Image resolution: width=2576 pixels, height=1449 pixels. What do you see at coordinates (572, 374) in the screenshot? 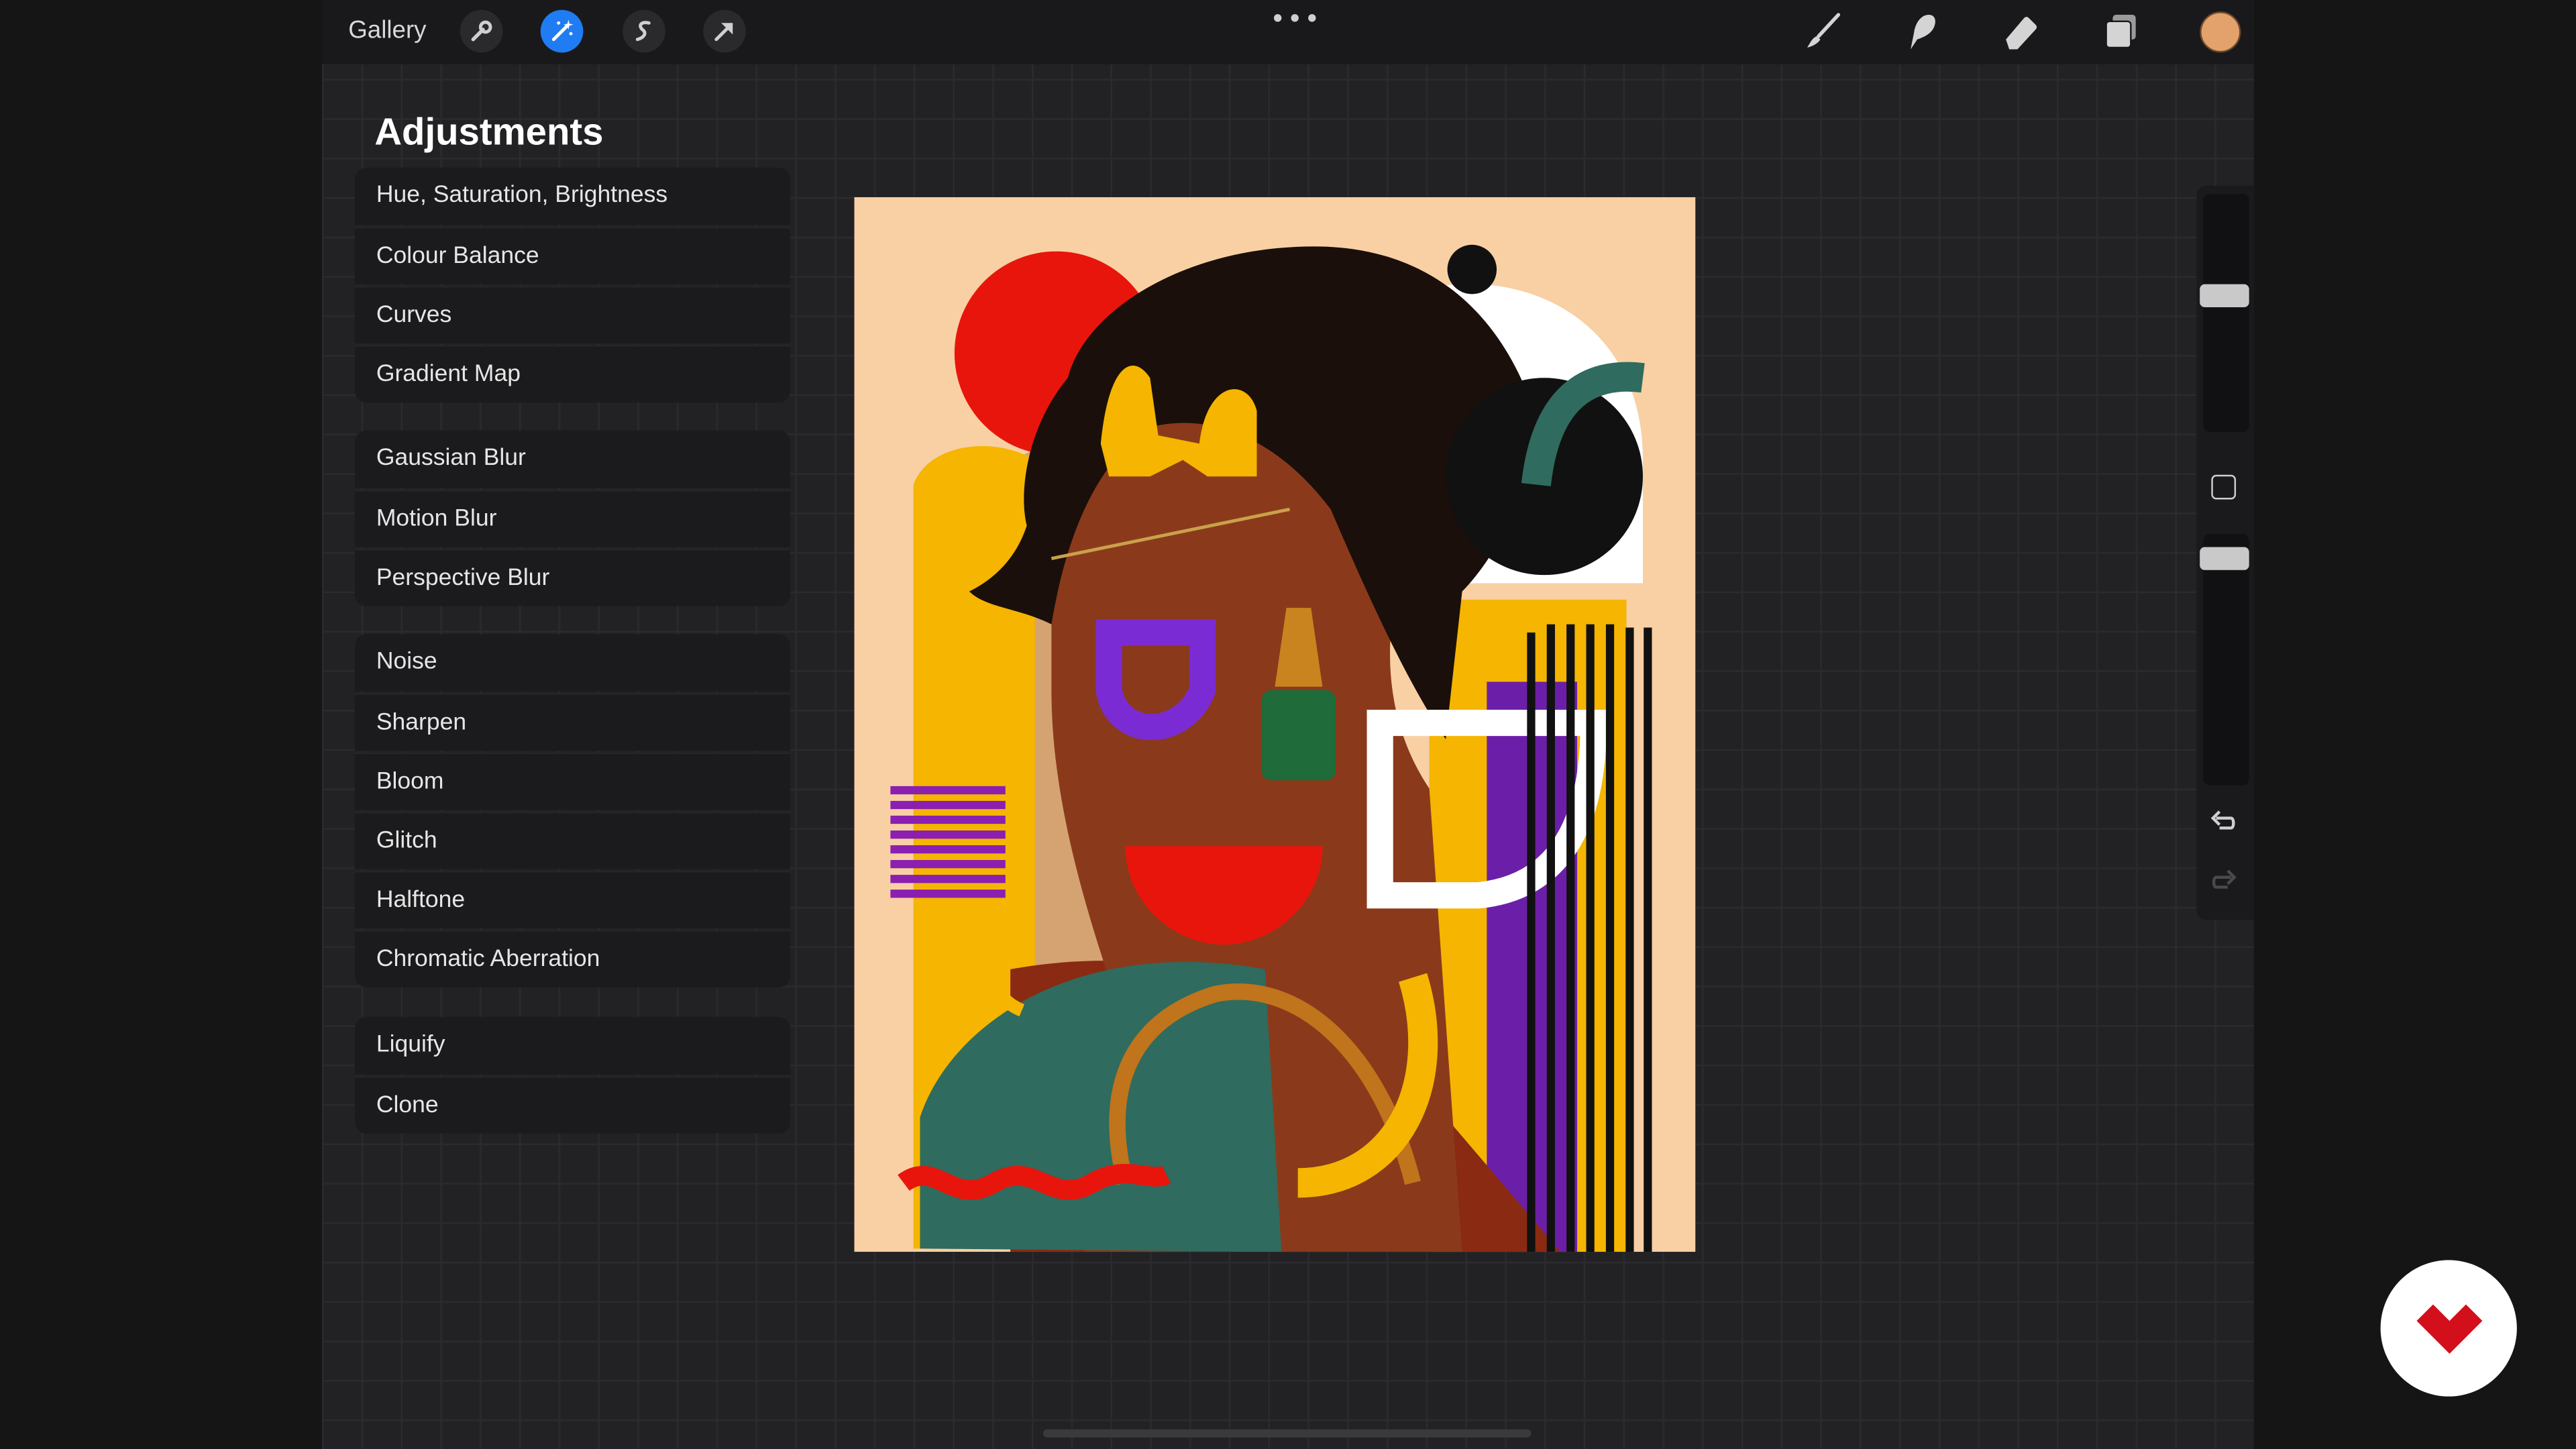
I see `menu-item-gradient-map: Gradient Map` at bounding box center [572, 374].